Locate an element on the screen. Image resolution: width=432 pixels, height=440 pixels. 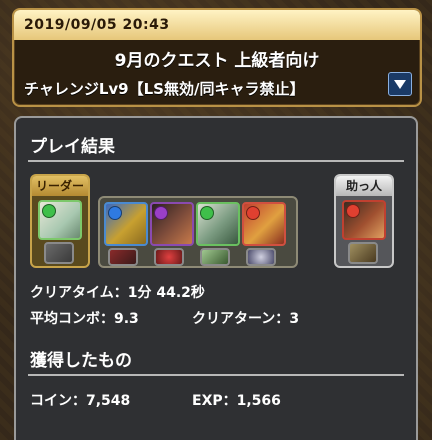
sub-monster-4-icon is located at coordinates (264, 224).